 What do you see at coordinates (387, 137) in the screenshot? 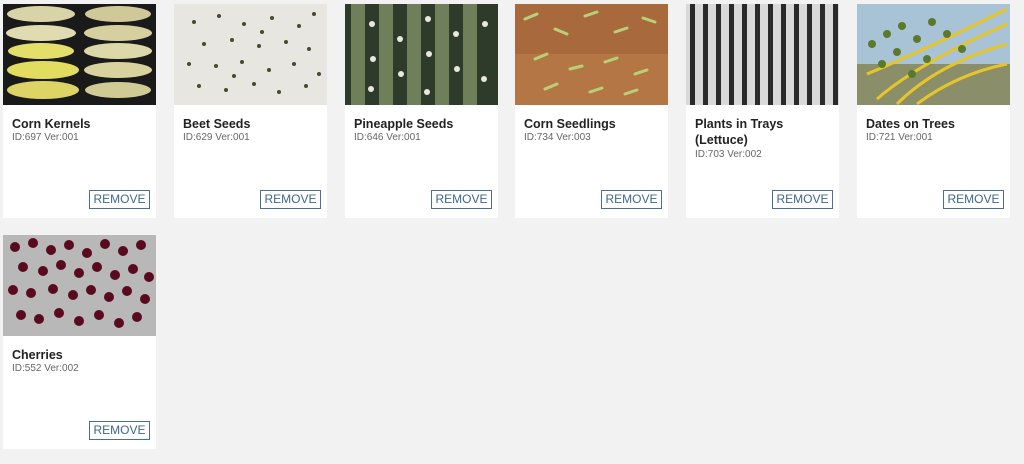
I see `card-id-version: ID:646 Ver:001` at bounding box center [387, 137].